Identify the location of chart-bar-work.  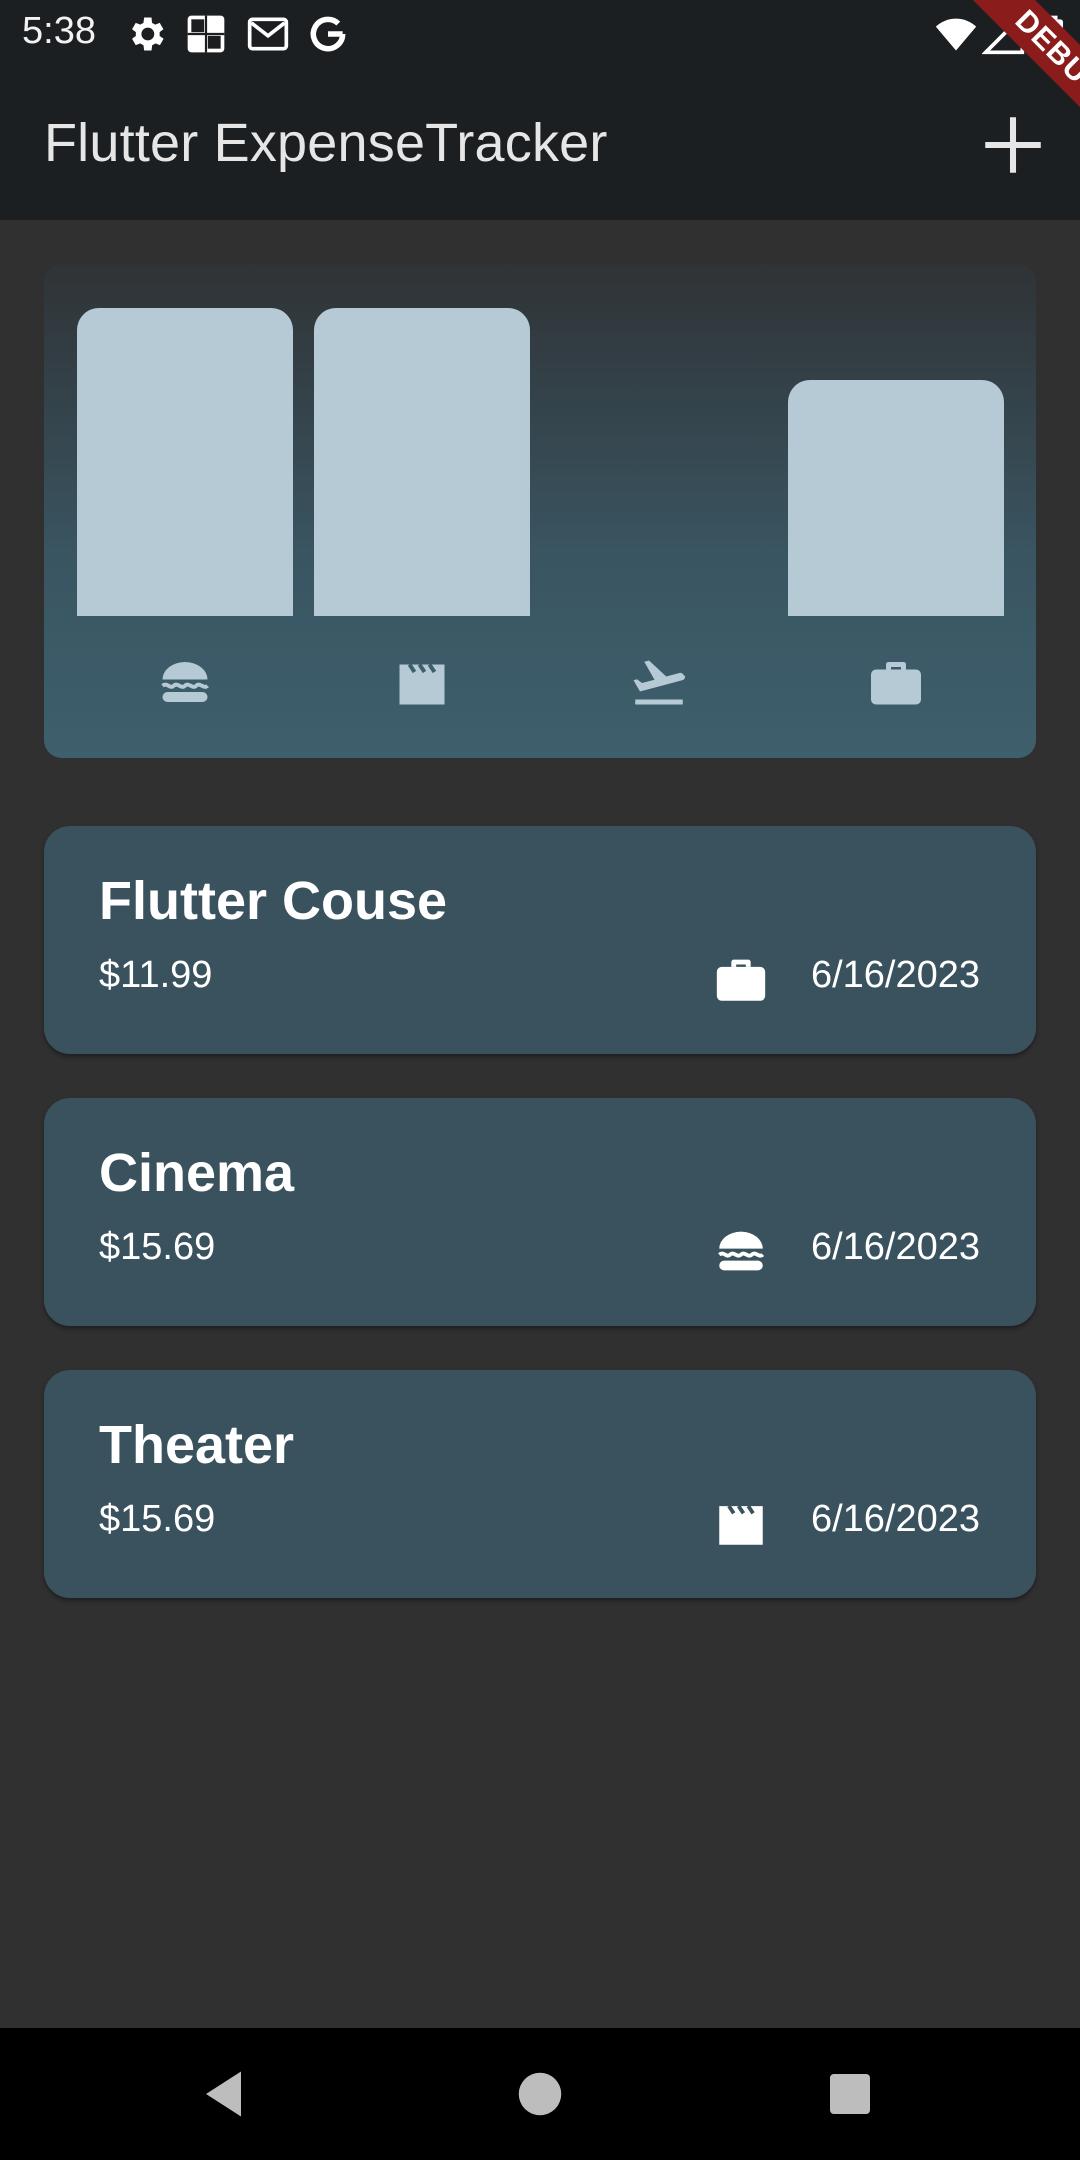
(896, 498).